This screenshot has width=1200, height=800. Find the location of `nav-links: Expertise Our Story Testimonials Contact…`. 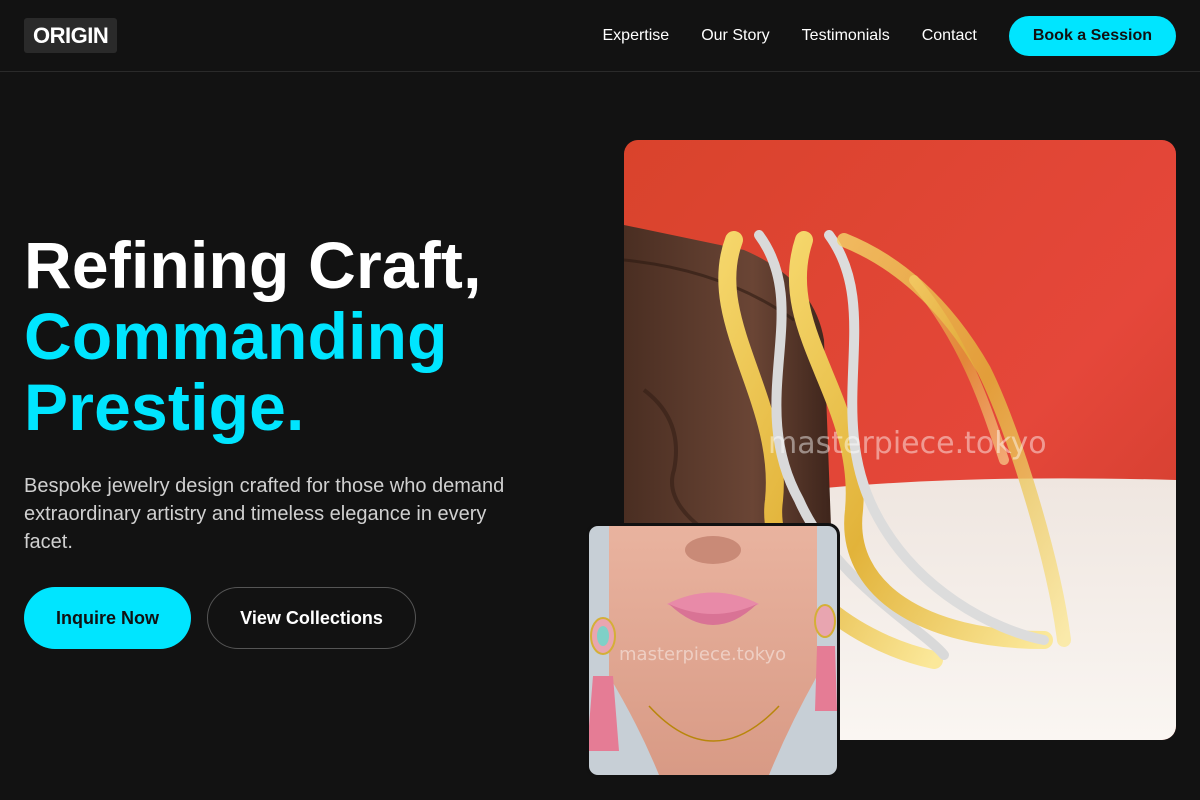

nav-links: Expertise Our Story Testimonials Contact… is located at coordinates (889, 36).